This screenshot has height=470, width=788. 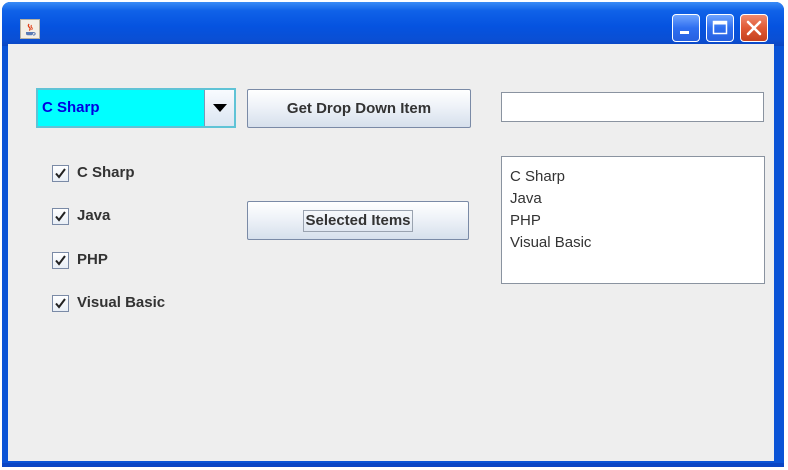 What do you see at coordinates (686, 28) in the screenshot?
I see `minimize-button` at bounding box center [686, 28].